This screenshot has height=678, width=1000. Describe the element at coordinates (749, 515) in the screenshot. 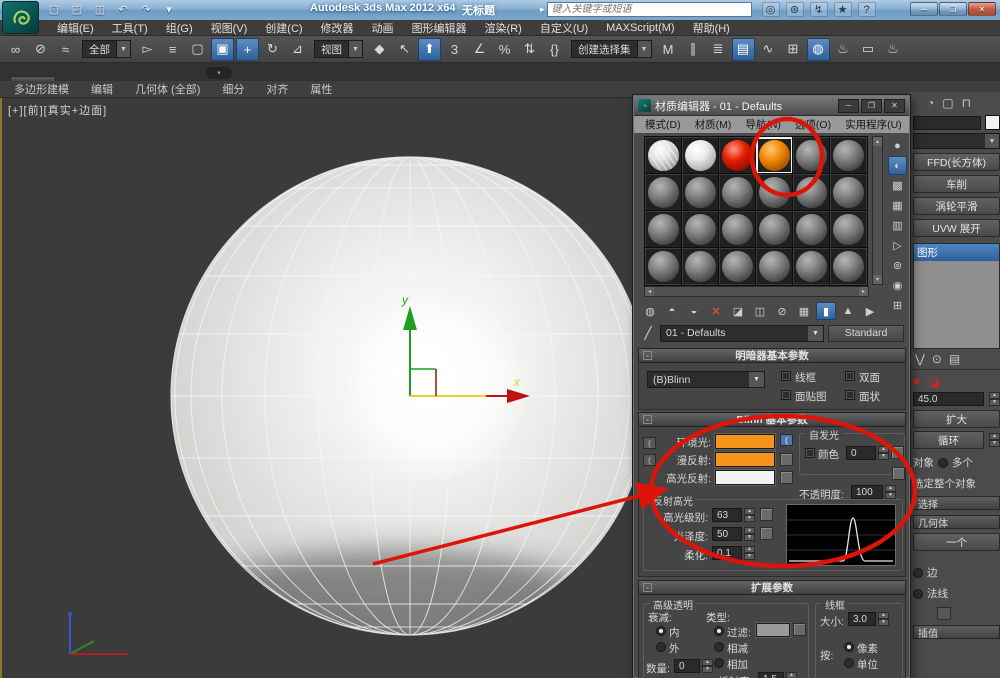

I see `specular-level-spinner: ▲ ▼` at that location.